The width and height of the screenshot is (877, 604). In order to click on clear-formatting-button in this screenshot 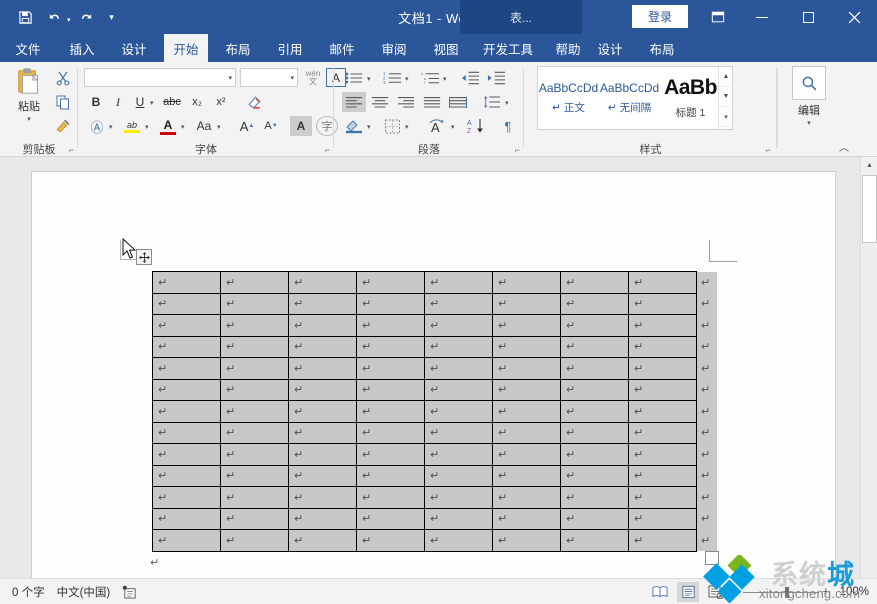, I will do `click(254, 102)`.